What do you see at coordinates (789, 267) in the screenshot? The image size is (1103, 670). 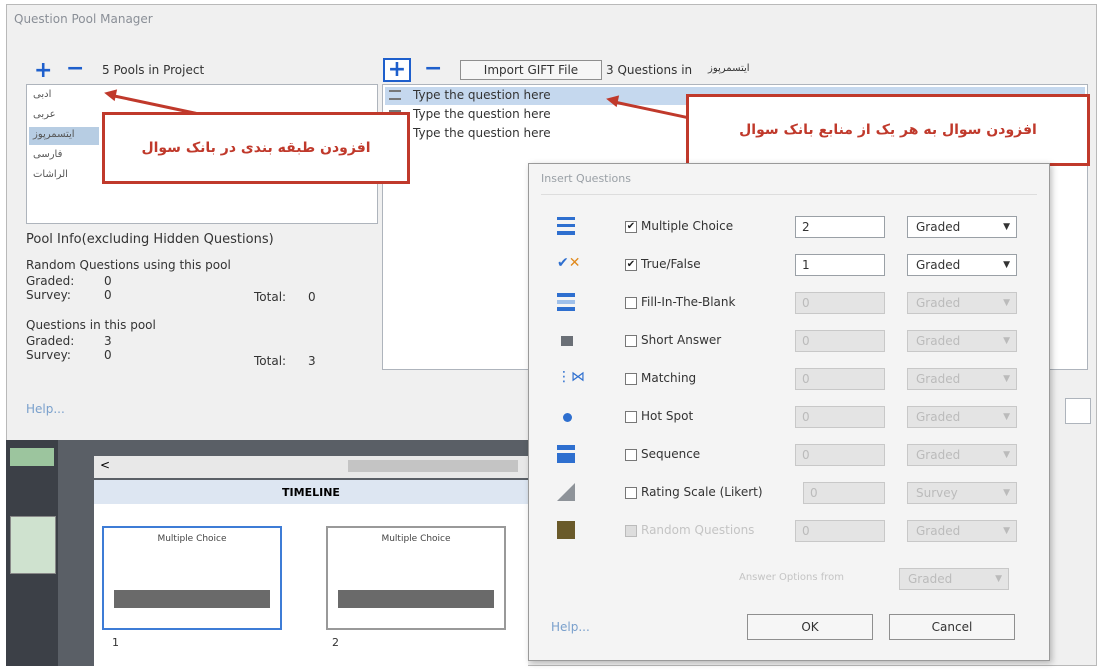 I see `question-type-row-true-false: ✔✕ ✔ True/False 1 Graded ▼` at bounding box center [789, 267].